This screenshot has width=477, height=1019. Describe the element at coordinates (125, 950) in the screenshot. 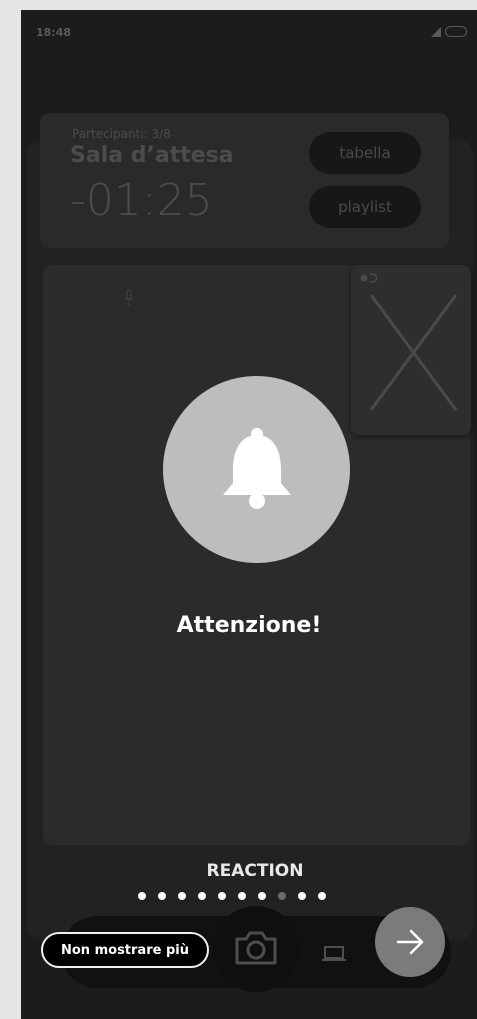

I see `dont-show-again-button: Non mostrare più` at that location.